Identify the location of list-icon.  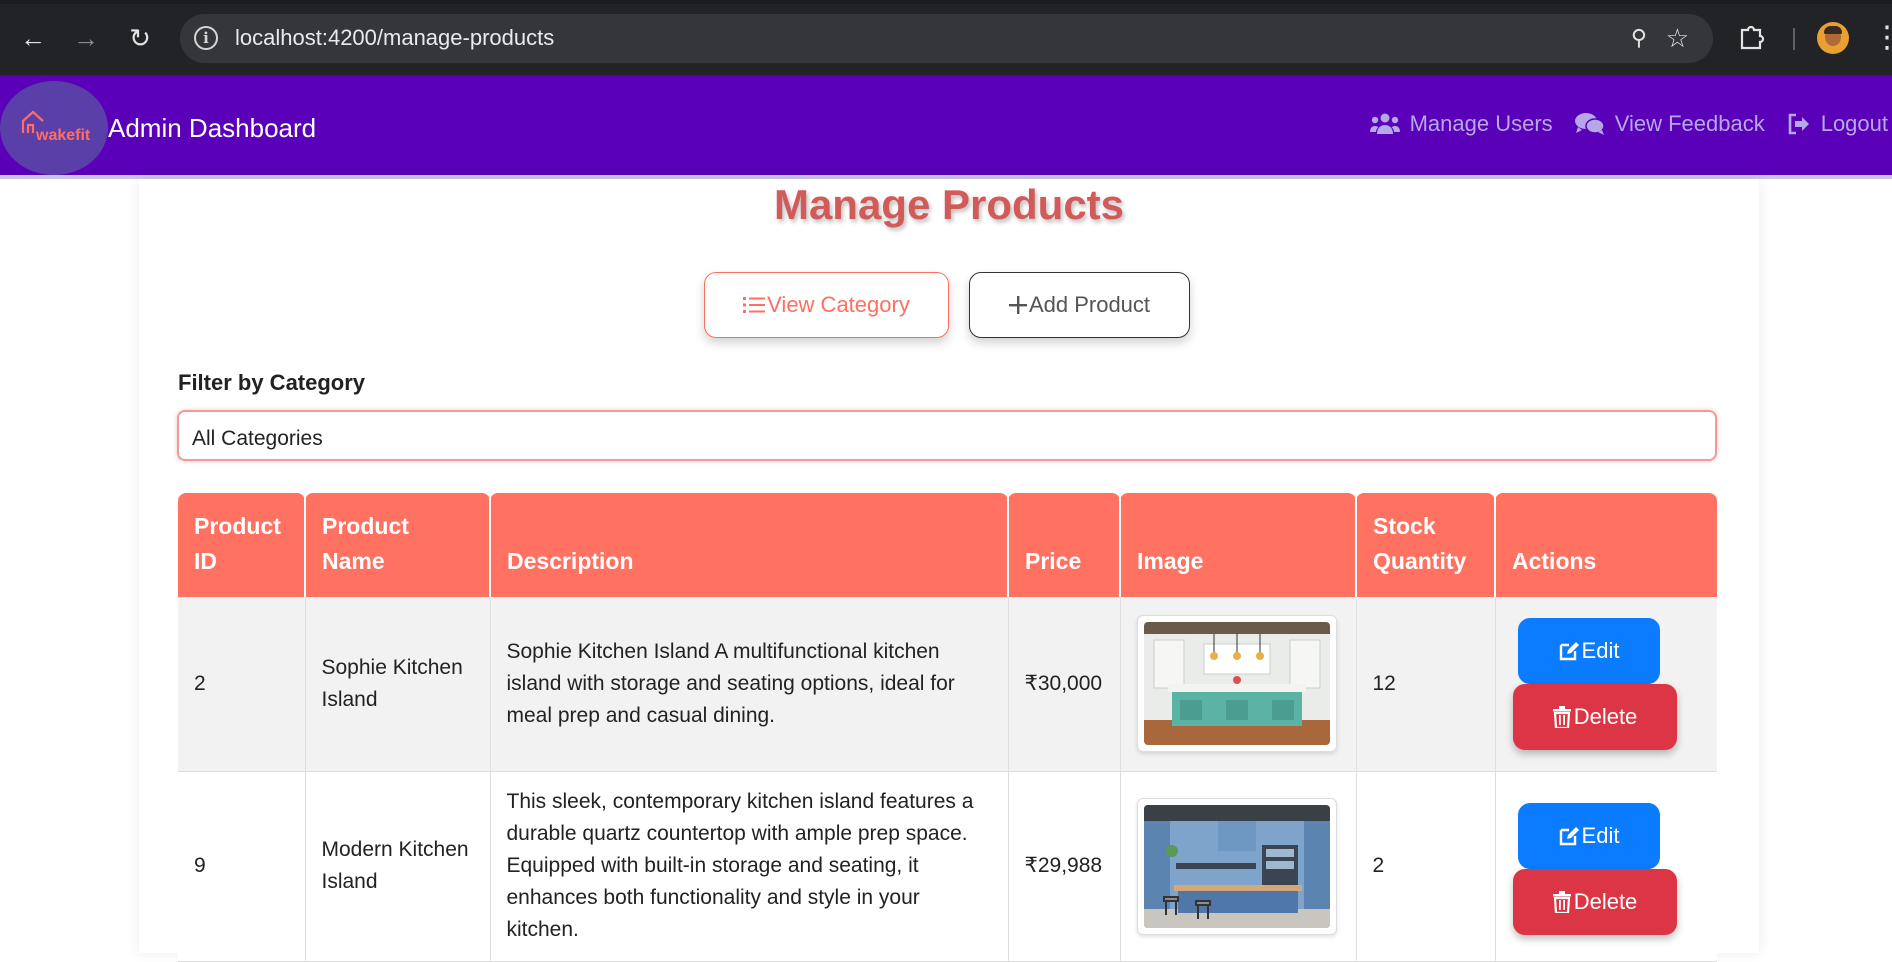
(754, 305).